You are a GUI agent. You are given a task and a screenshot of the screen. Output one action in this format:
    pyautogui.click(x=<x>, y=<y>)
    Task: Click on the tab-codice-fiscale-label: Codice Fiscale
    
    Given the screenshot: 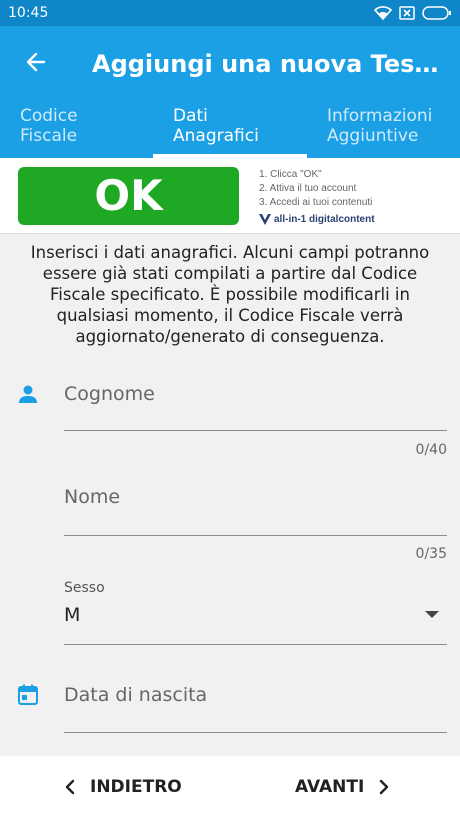 What is the action you would take?
    pyautogui.click(x=49, y=126)
    